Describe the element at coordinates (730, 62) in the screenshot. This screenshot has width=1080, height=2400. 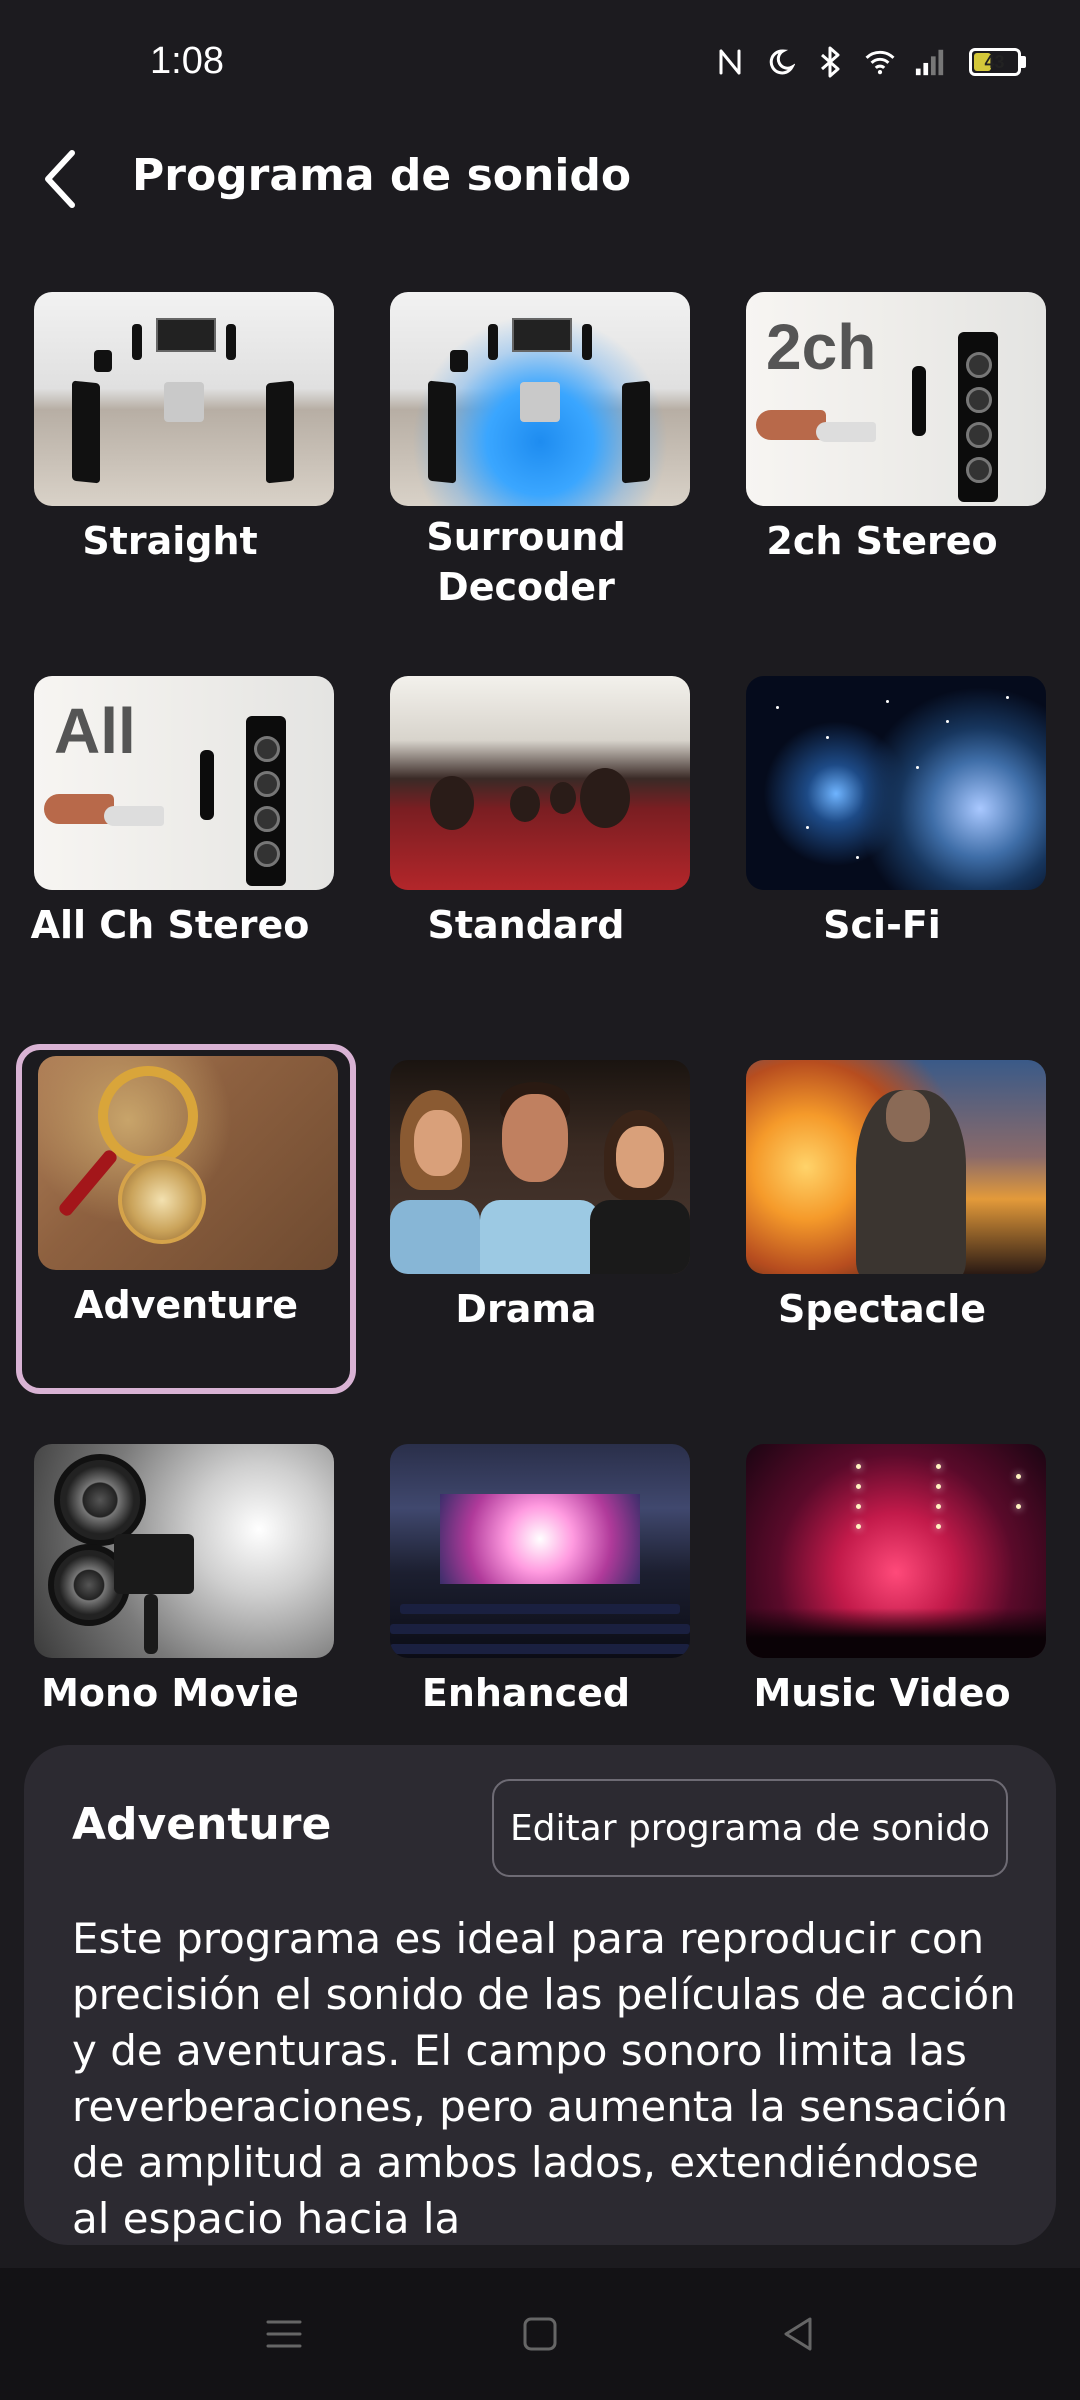
I see `nfc-icon` at that location.